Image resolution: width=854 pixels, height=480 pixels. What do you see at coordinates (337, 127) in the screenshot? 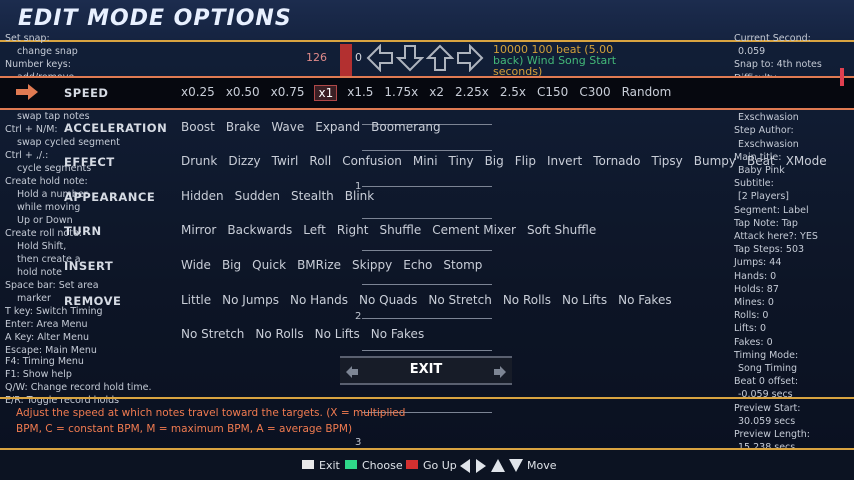
I see `option-item: Expand` at bounding box center [337, 127].